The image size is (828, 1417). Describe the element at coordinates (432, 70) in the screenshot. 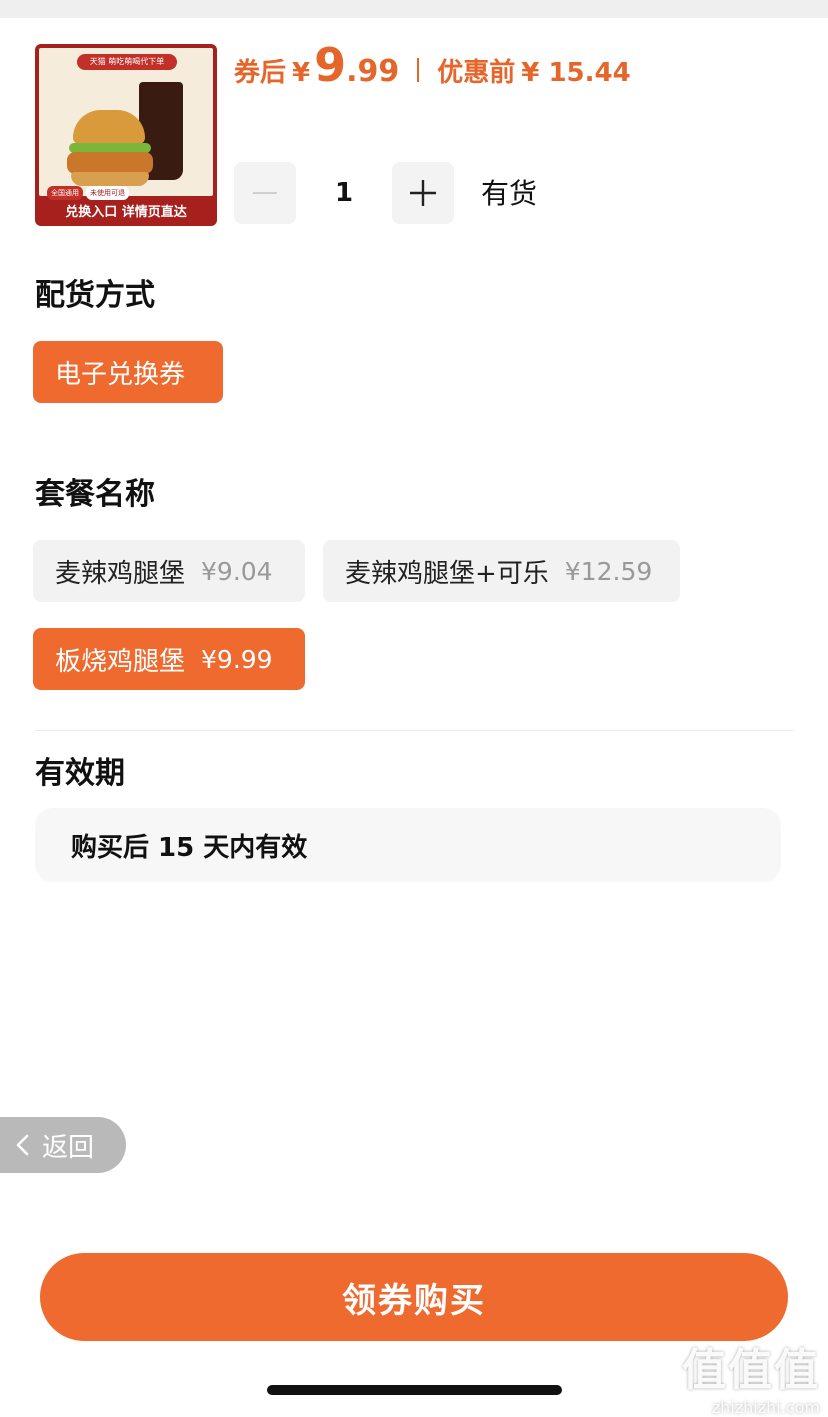

I see `price-line: 券后 ¥ 9 .99 优惠前 ¥ 15.44` at that location.